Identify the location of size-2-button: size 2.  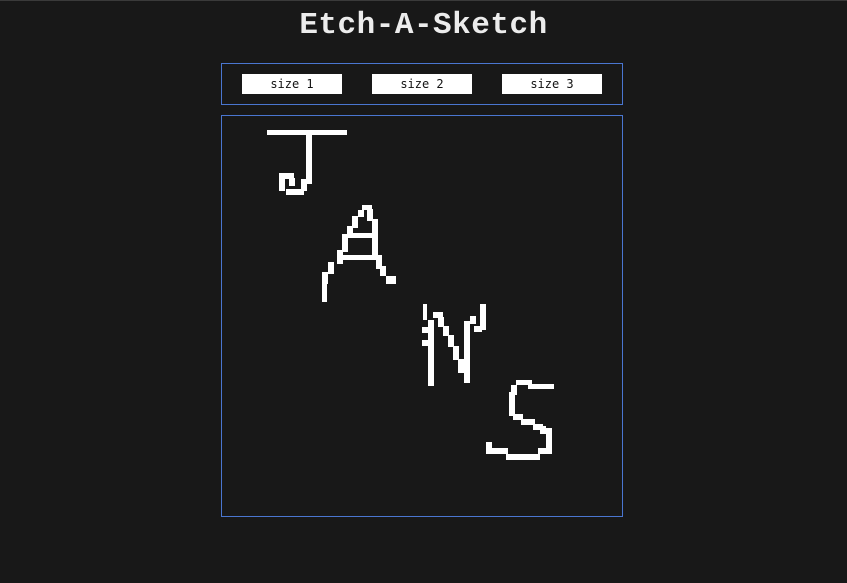
(422, 84).